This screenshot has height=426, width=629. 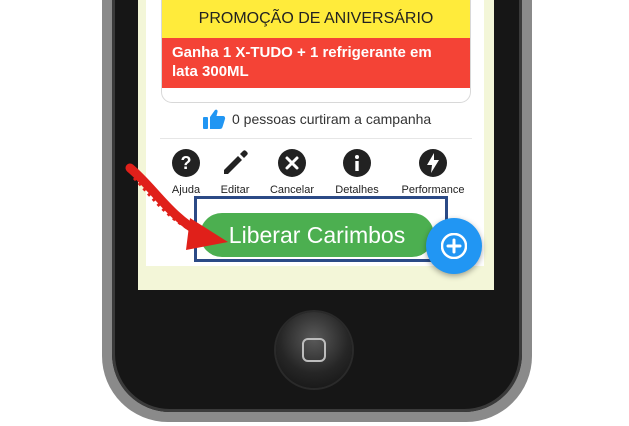 What do you see at coordinates (357, 190) in the screenshot?
I see `details-label: Detalhes` at bounding box center [357, 190].